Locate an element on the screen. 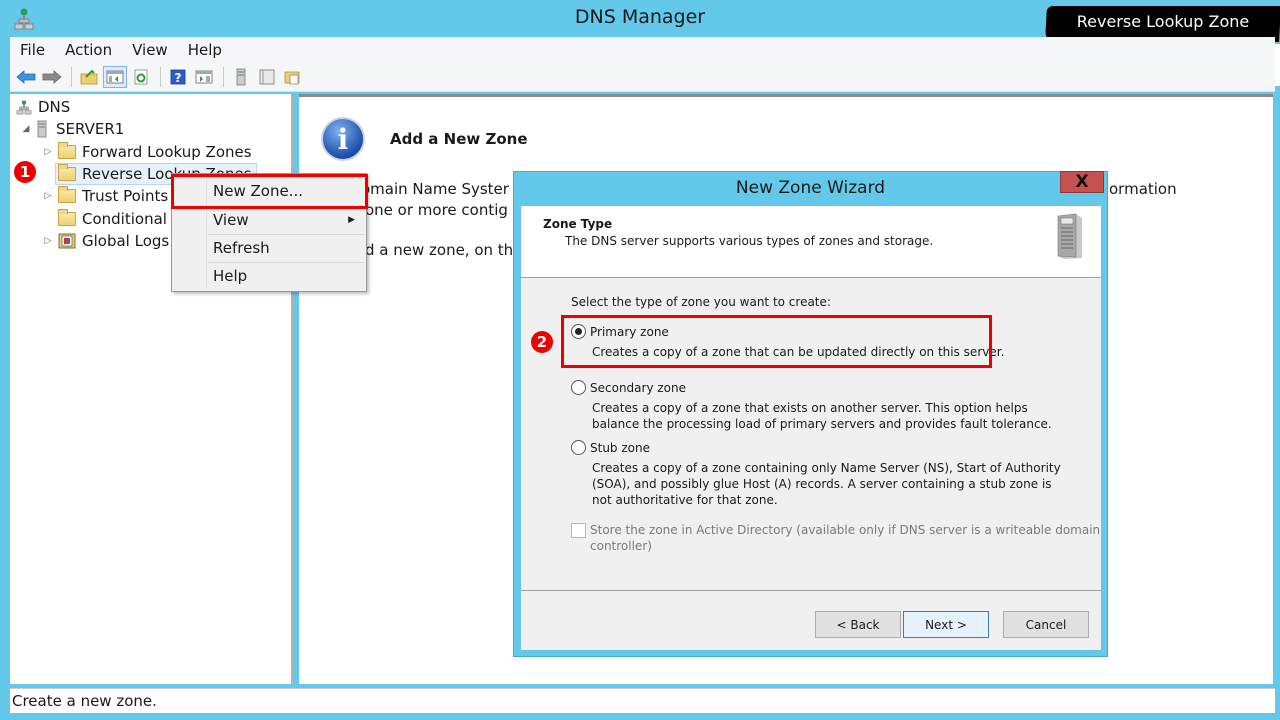 This screenshot has height=720, width=1280. back-arrow-icon is located at coordinates (26, 77).